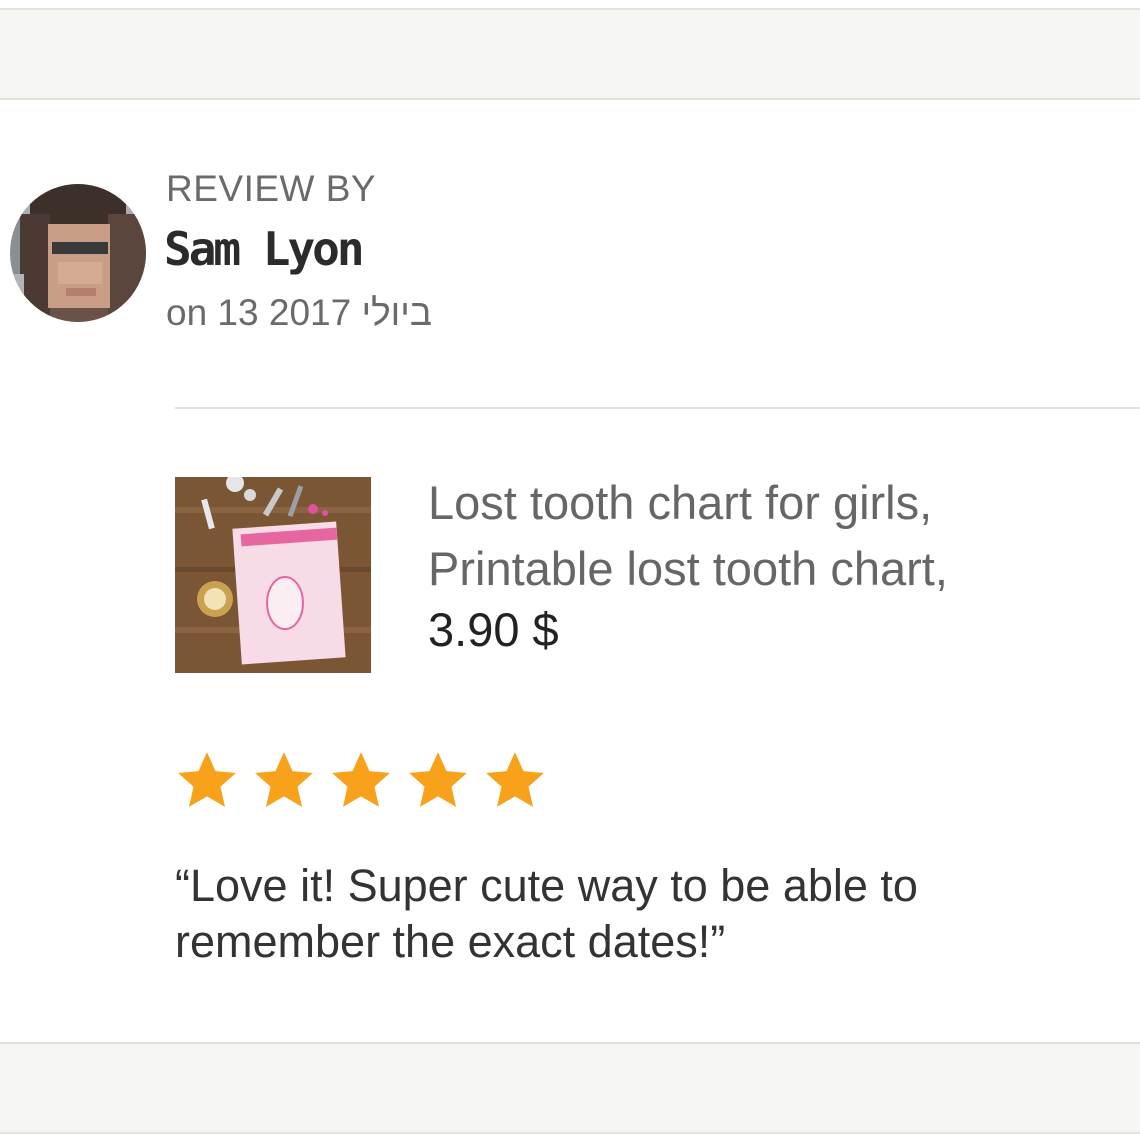 The image size is (1140, 1140). I want to click on product-price: 3.90 $, so click(493, 629).